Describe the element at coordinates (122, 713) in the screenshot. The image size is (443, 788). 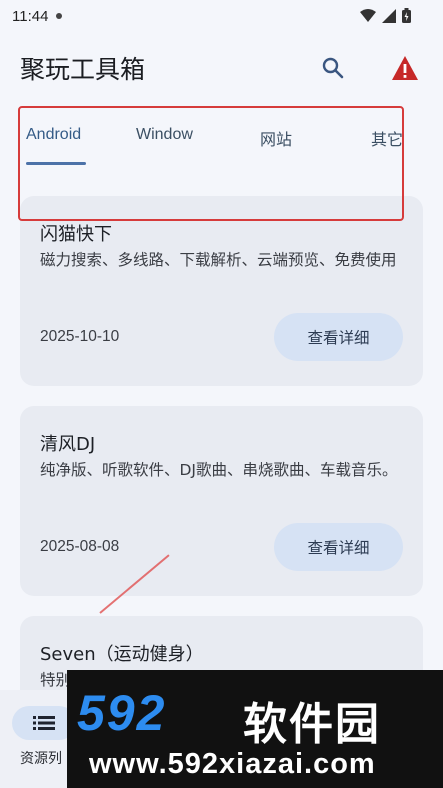
I see `watermark-brand: 592` at that location.